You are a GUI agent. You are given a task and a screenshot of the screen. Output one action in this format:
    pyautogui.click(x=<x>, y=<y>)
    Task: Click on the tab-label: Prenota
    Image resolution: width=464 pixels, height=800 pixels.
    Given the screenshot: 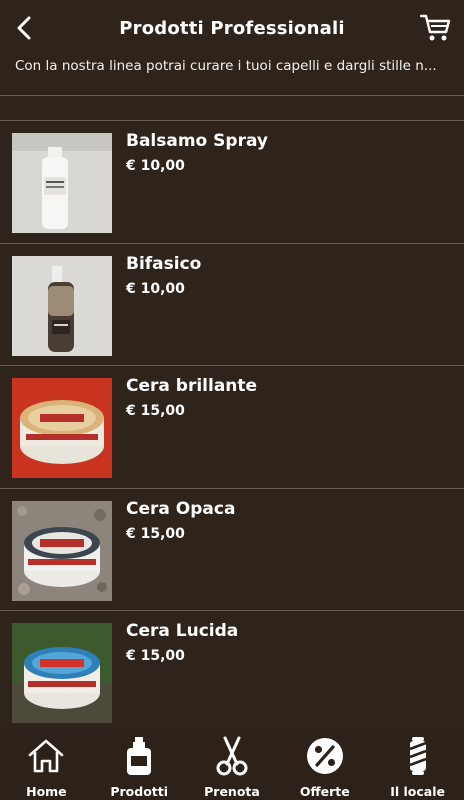 What is the action you would take?
    pyautogui.click(x=232, y=791)
    